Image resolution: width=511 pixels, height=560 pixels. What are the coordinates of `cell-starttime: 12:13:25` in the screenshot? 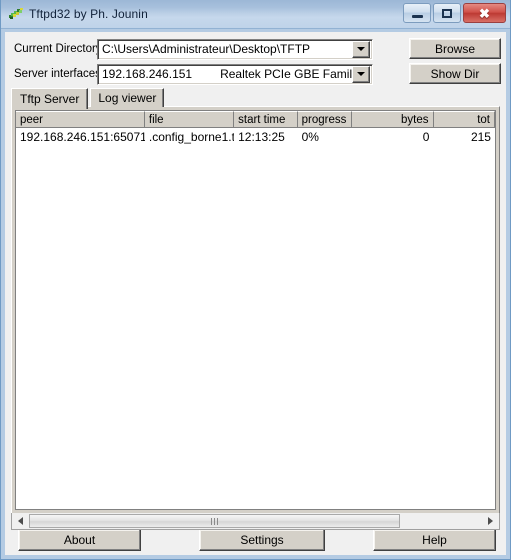 It's located at (261, 136).